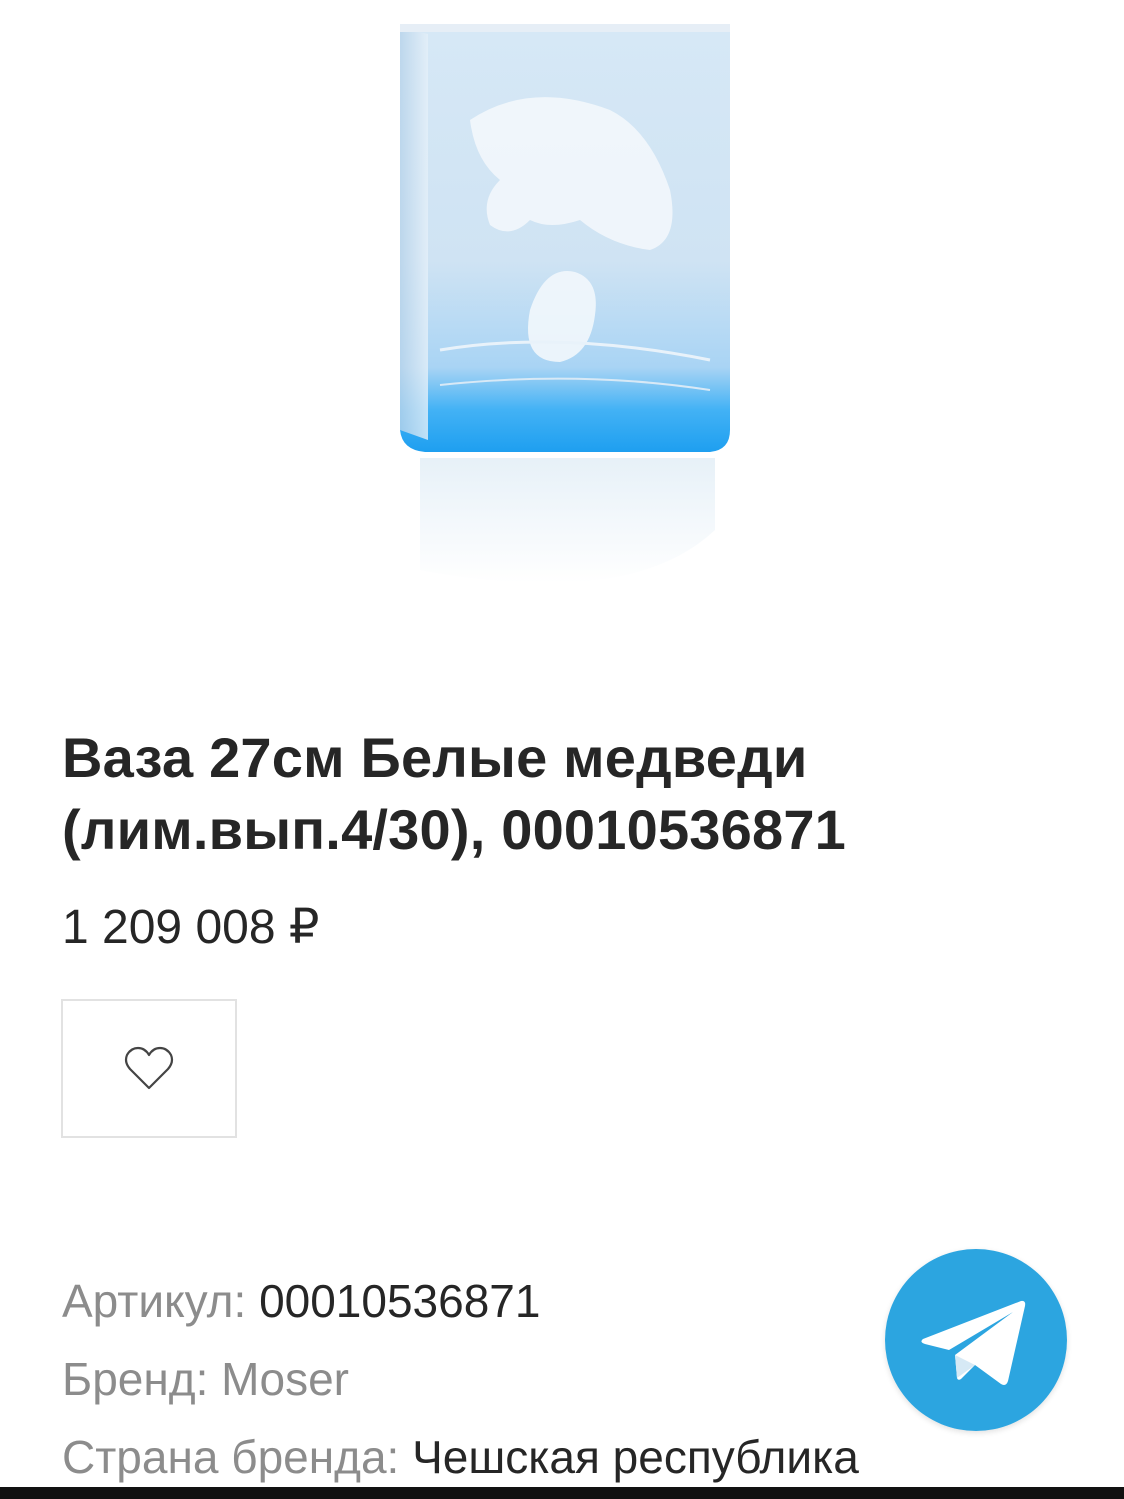 The height and width of the screenshot is (1499, 1124). Describe the element at coordinates (435, 757) in the screenshot. I see `product-title-line1: Ваза 27см Белые медведи` at that location.